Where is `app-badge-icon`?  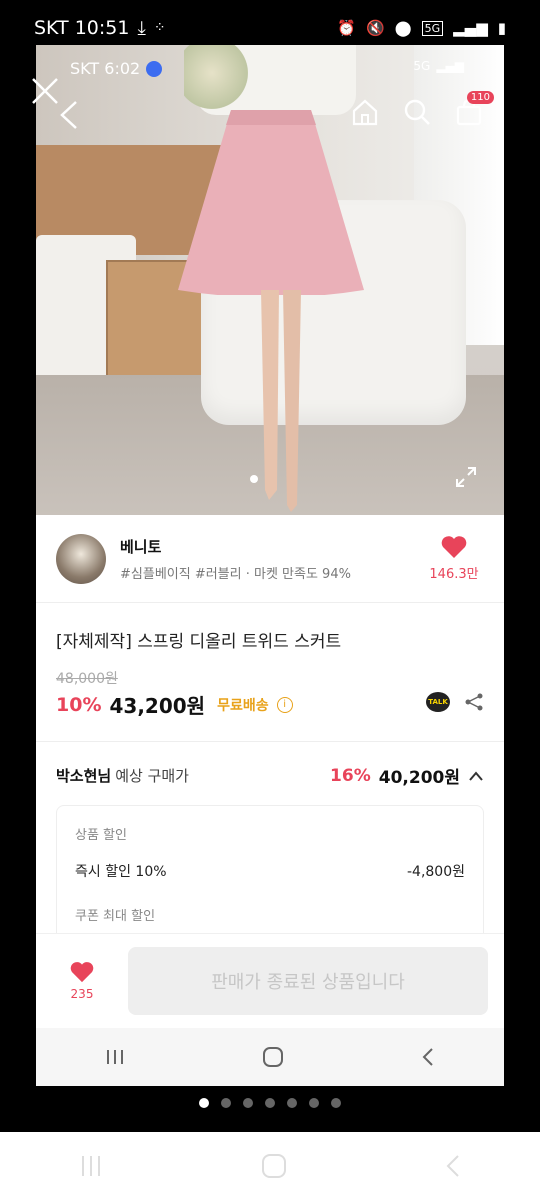
app-badge-icon is located at coordinates (154, 68).